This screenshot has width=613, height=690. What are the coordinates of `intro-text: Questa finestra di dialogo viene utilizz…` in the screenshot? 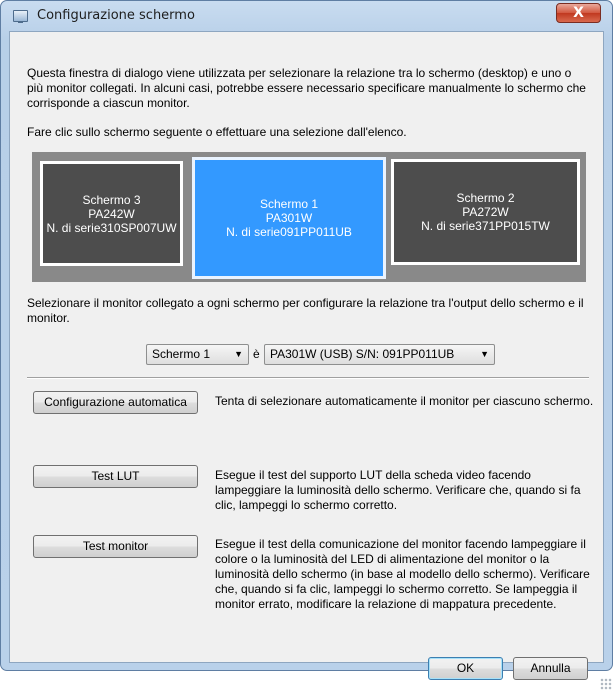 It's located at (306, 88).